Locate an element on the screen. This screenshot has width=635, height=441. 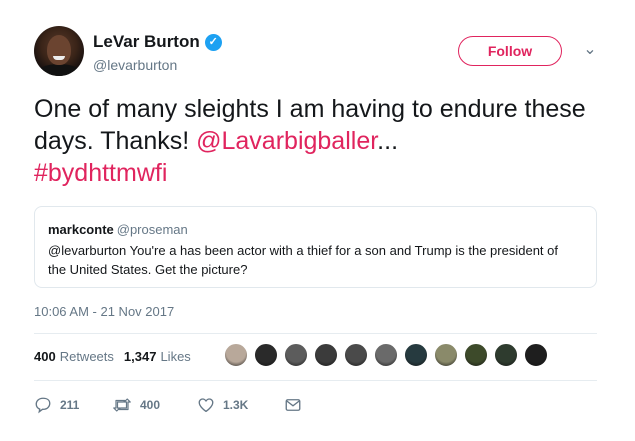
follow-button: Follow is located at coordinates (510, 51).